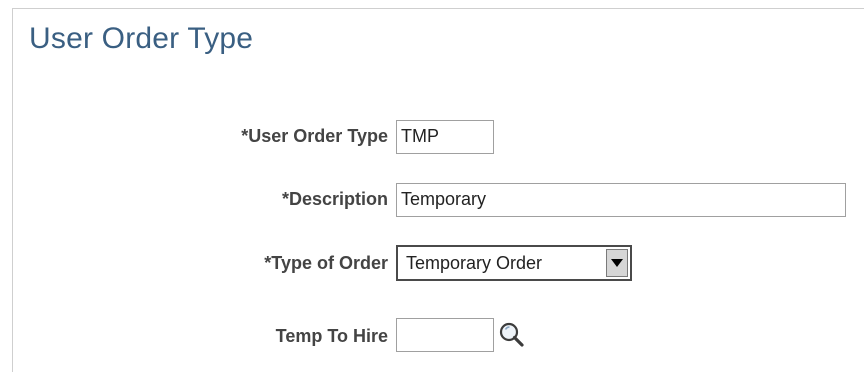 The width and height of the screenshot is (864, 372). What do you see at coordinates (445, 137) in the screenshot?
I see `user-order-type-field: TMP` at bounding box center [445, 137].